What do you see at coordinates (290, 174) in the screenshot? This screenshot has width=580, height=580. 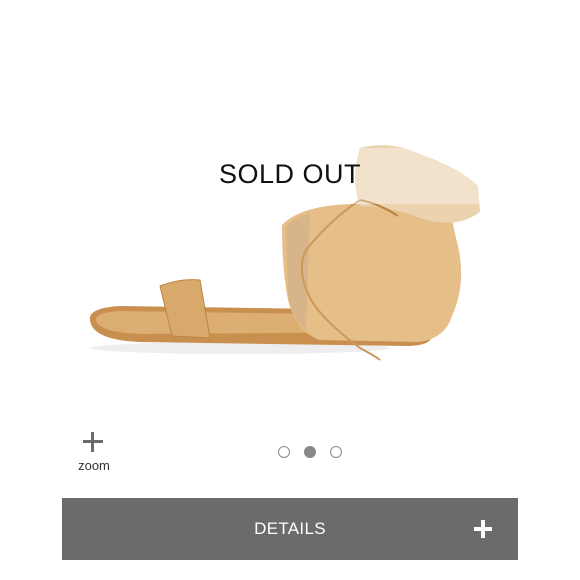 I see `sold-out-label: SOLD OUT` at bounding box center [290, 174].